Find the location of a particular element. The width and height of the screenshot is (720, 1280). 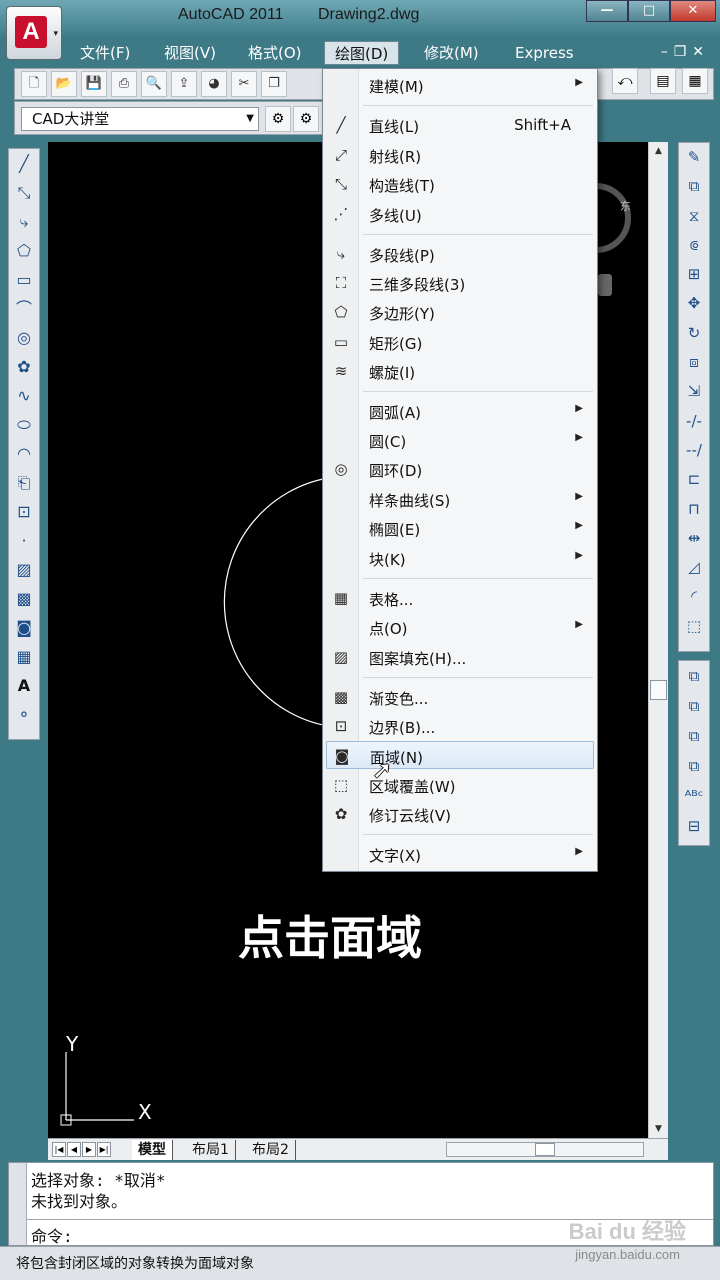

menu-item-arc: 圆弧(A) ▶ is located at coordinates (460, 411).